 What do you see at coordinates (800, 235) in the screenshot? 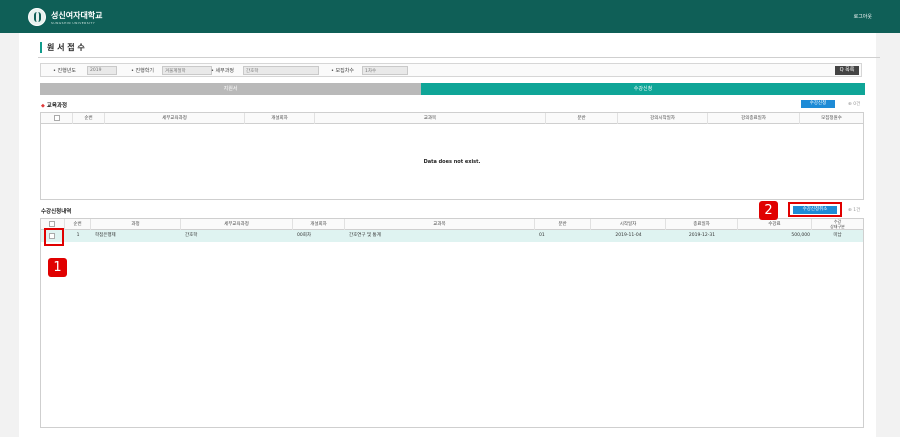
I see `cell-fee: 500,000` at bounding box center [800, 235].